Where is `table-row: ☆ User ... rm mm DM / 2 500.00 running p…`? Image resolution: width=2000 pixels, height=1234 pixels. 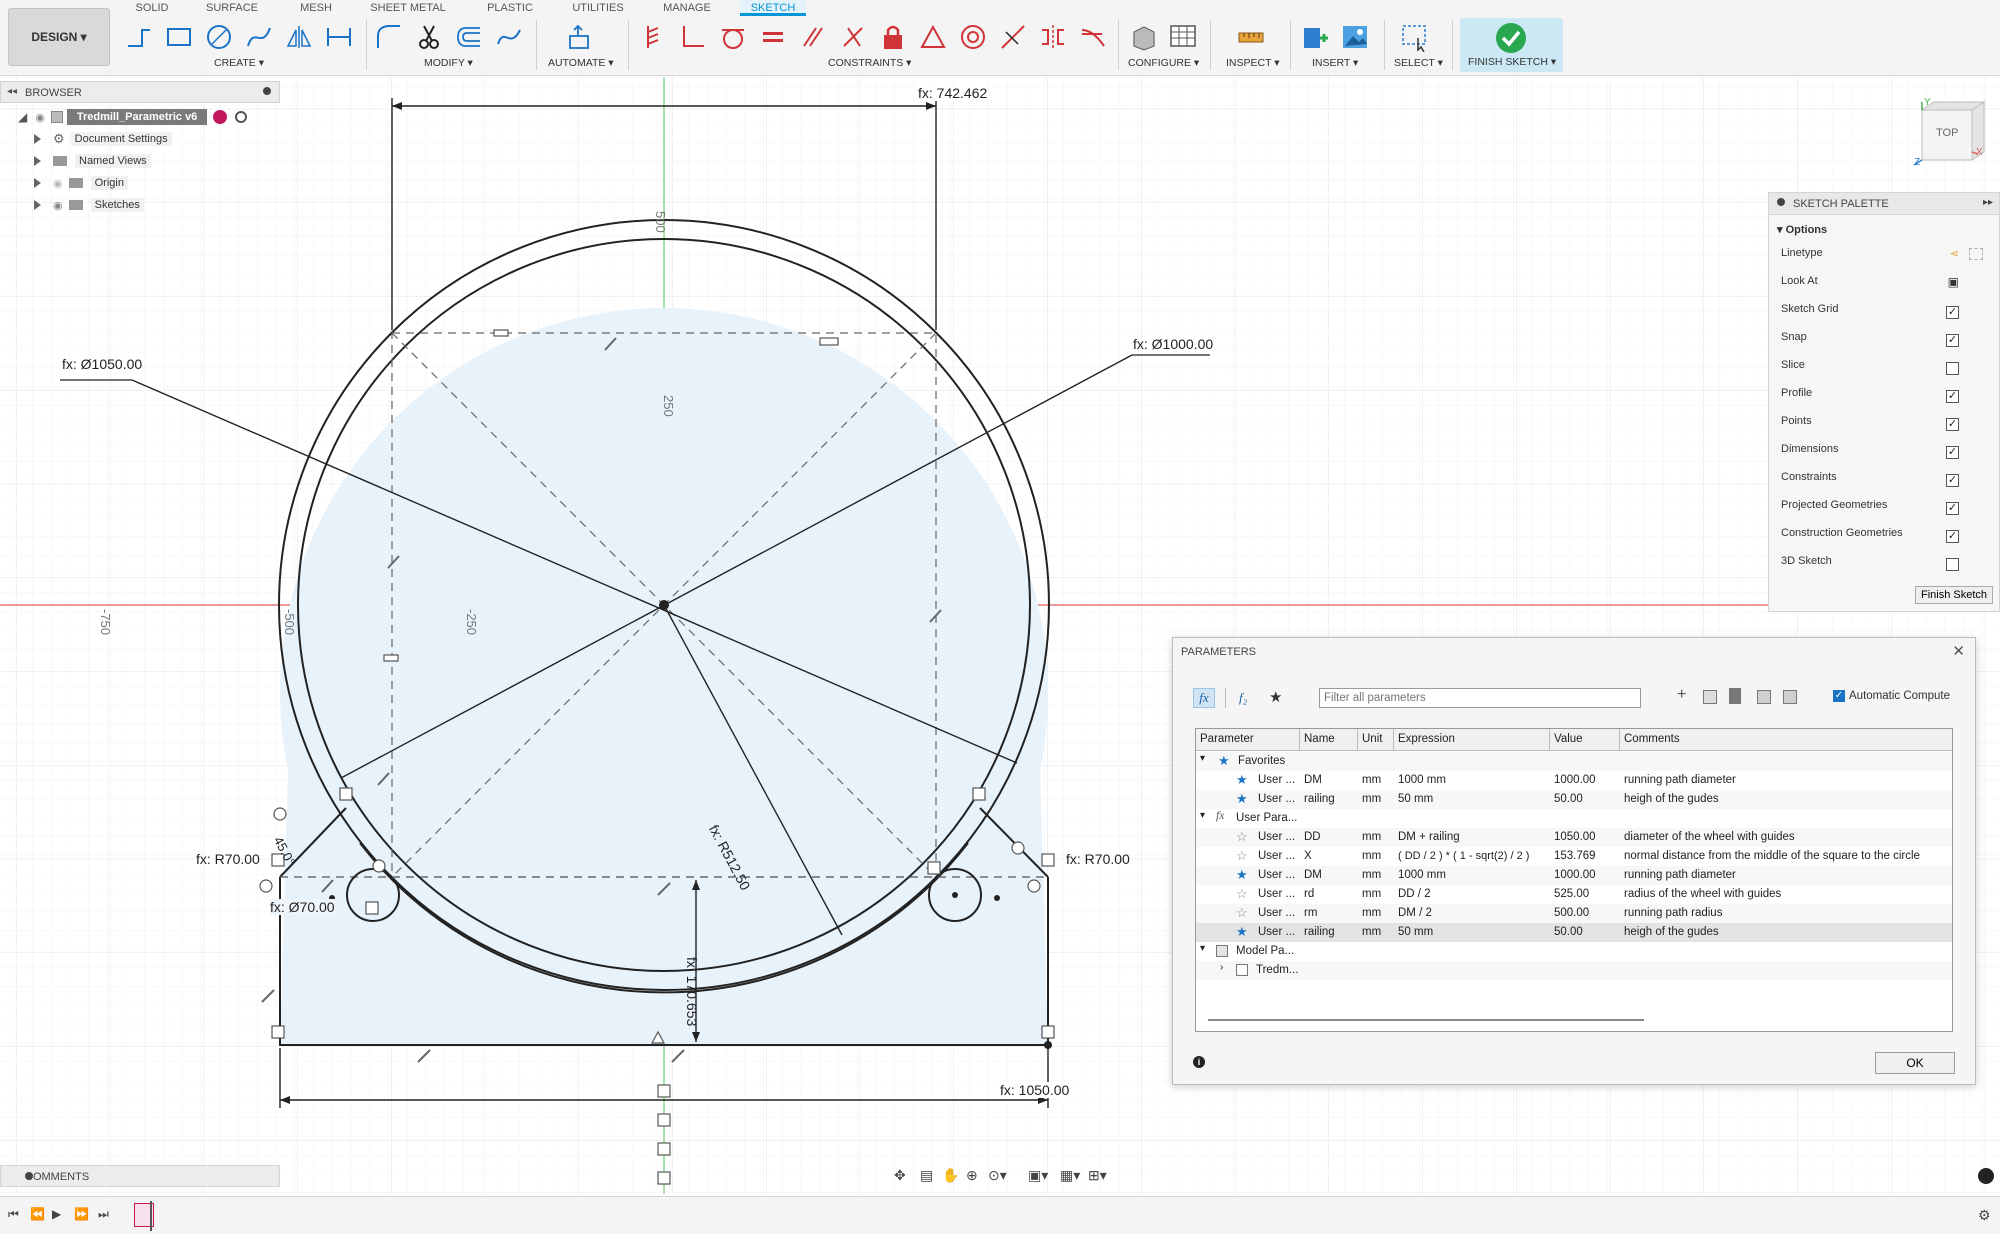 table-row: ☆ User ... rm mm DM / 2 500.00 running p… is located at coordinates (1574, 913).